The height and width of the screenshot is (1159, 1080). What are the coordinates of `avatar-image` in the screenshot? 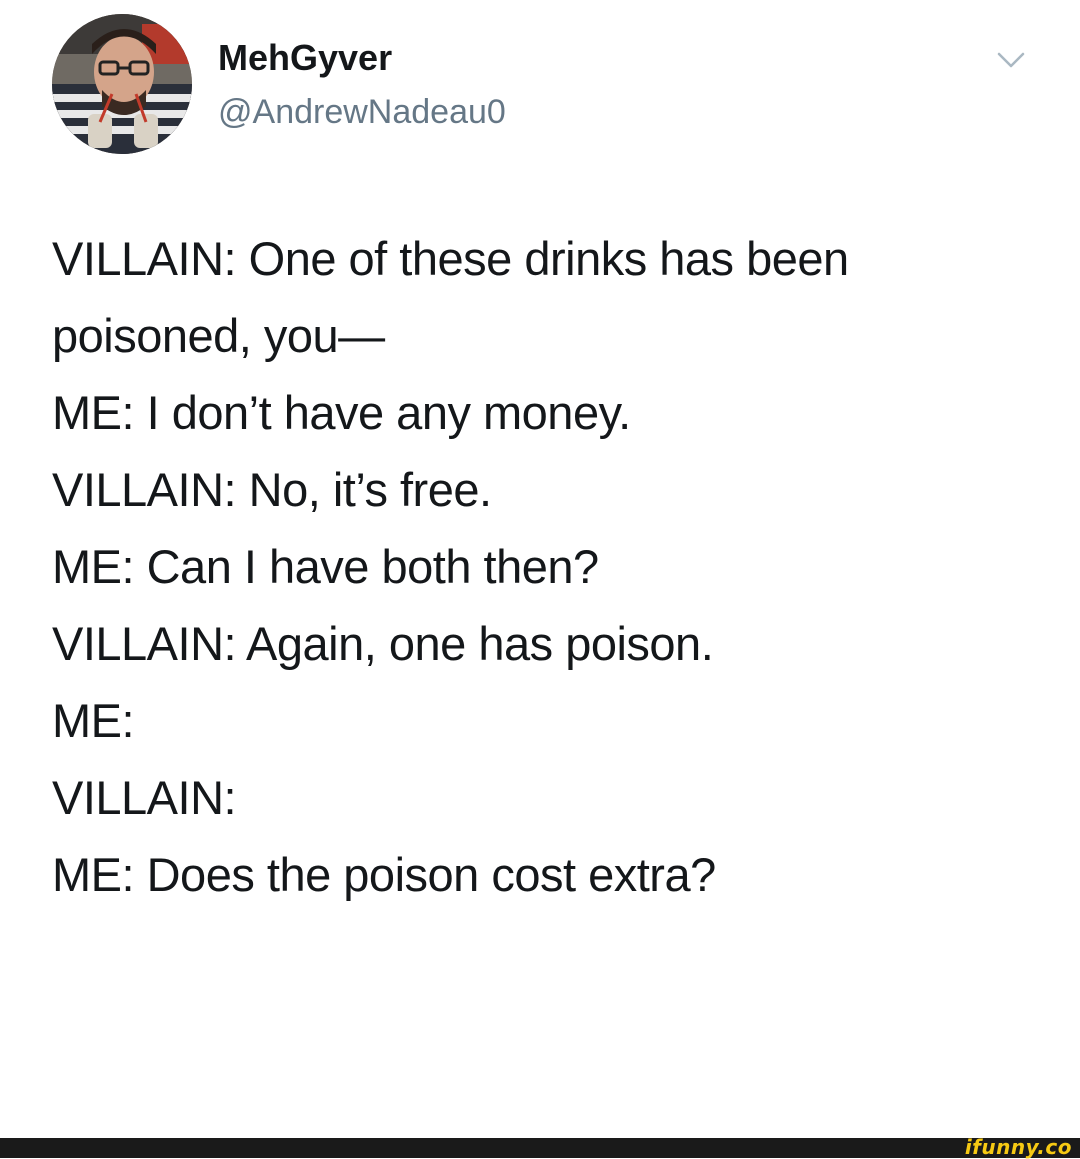 It's located at (122, 84).